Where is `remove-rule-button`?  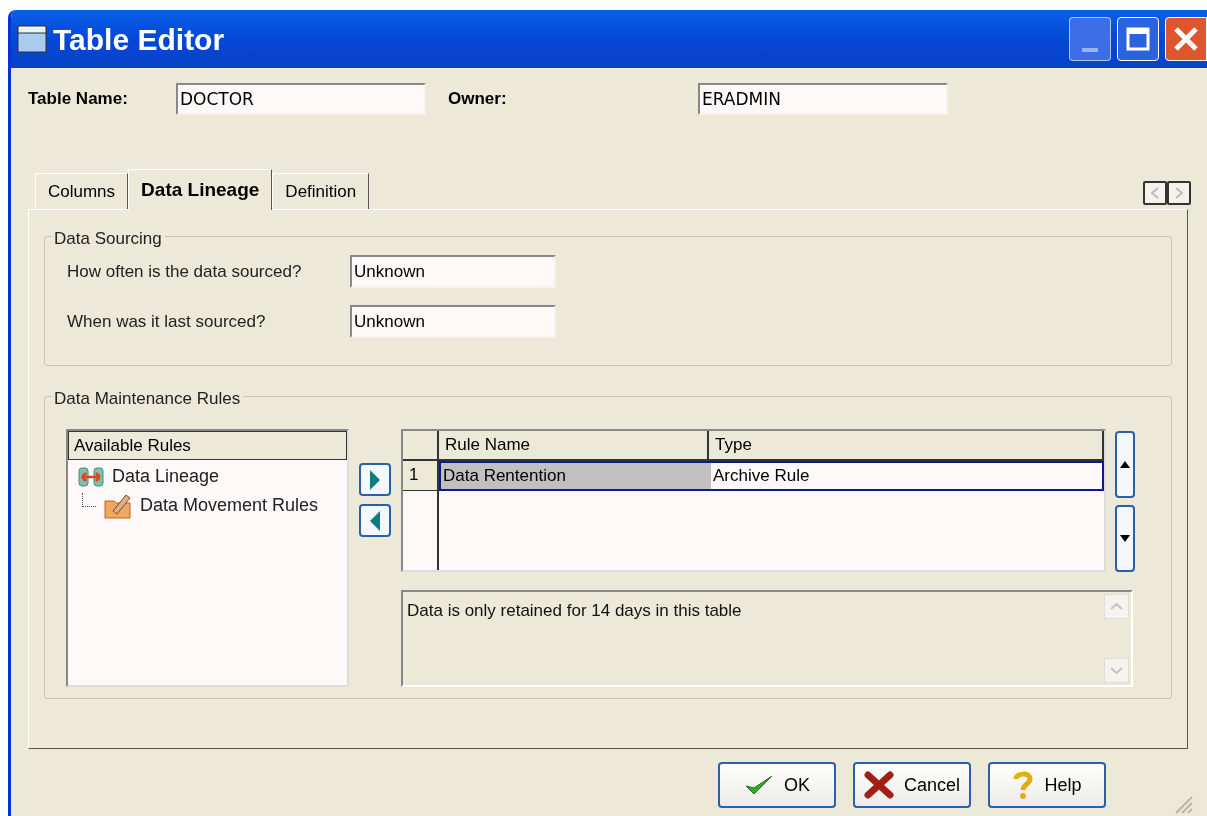
remove-rule-button is located at coordinates (375, 520).